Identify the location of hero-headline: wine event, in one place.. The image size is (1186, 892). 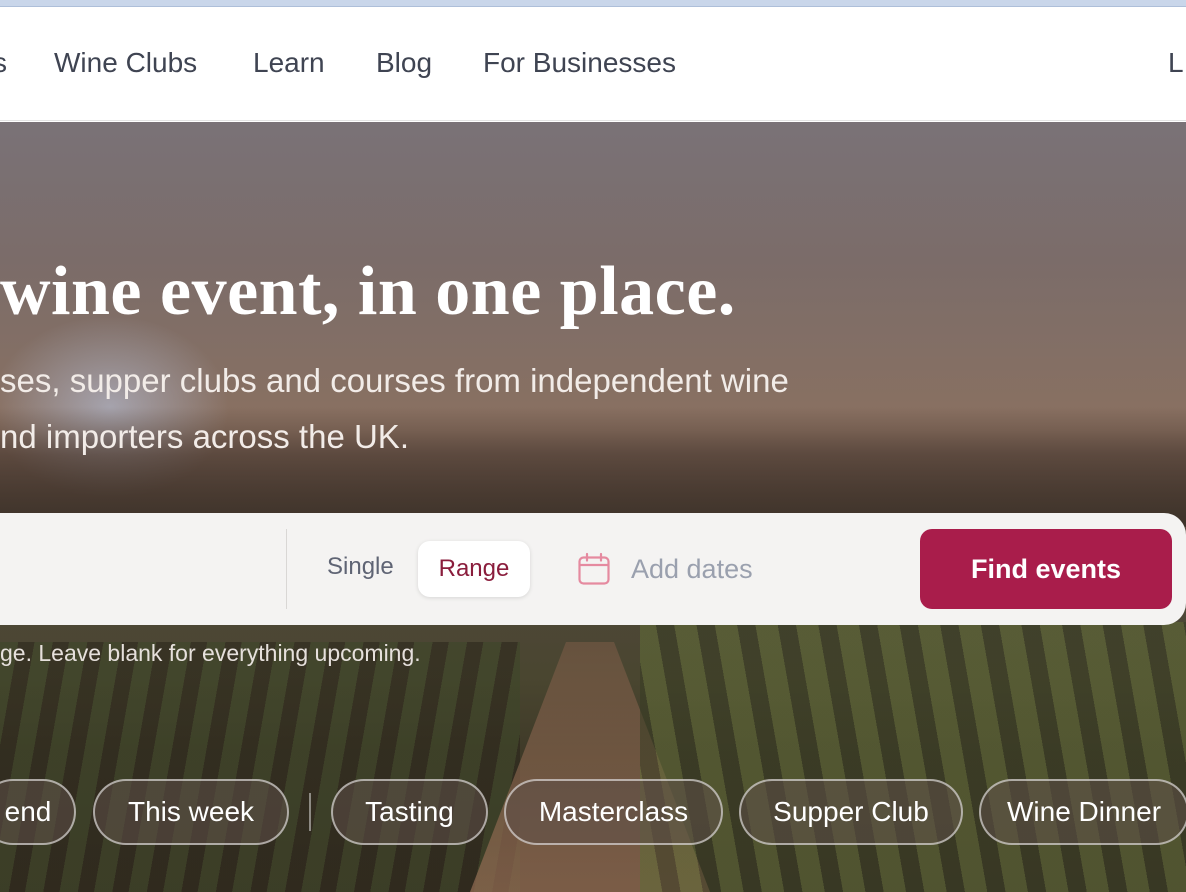
(368, 291).